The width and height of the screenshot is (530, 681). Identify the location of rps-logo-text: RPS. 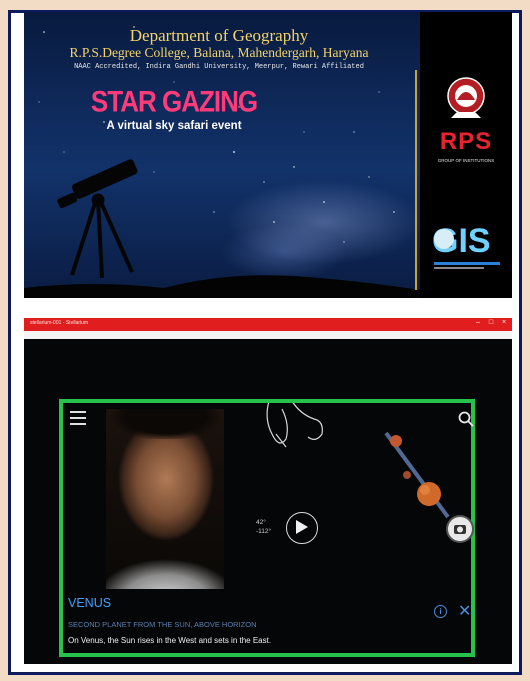
(466, 141).